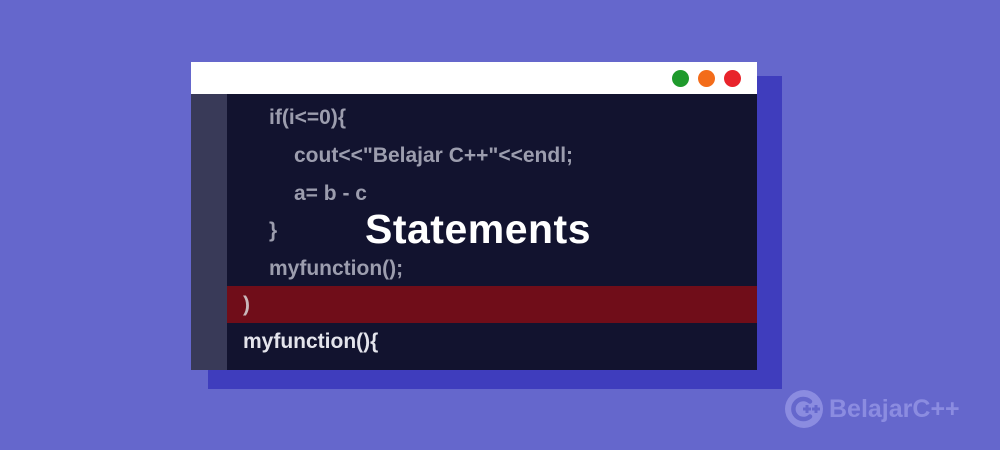 This screenshot has width=1000, height=450. I want to click on code-line-highlighted: ), so click(246, 304).